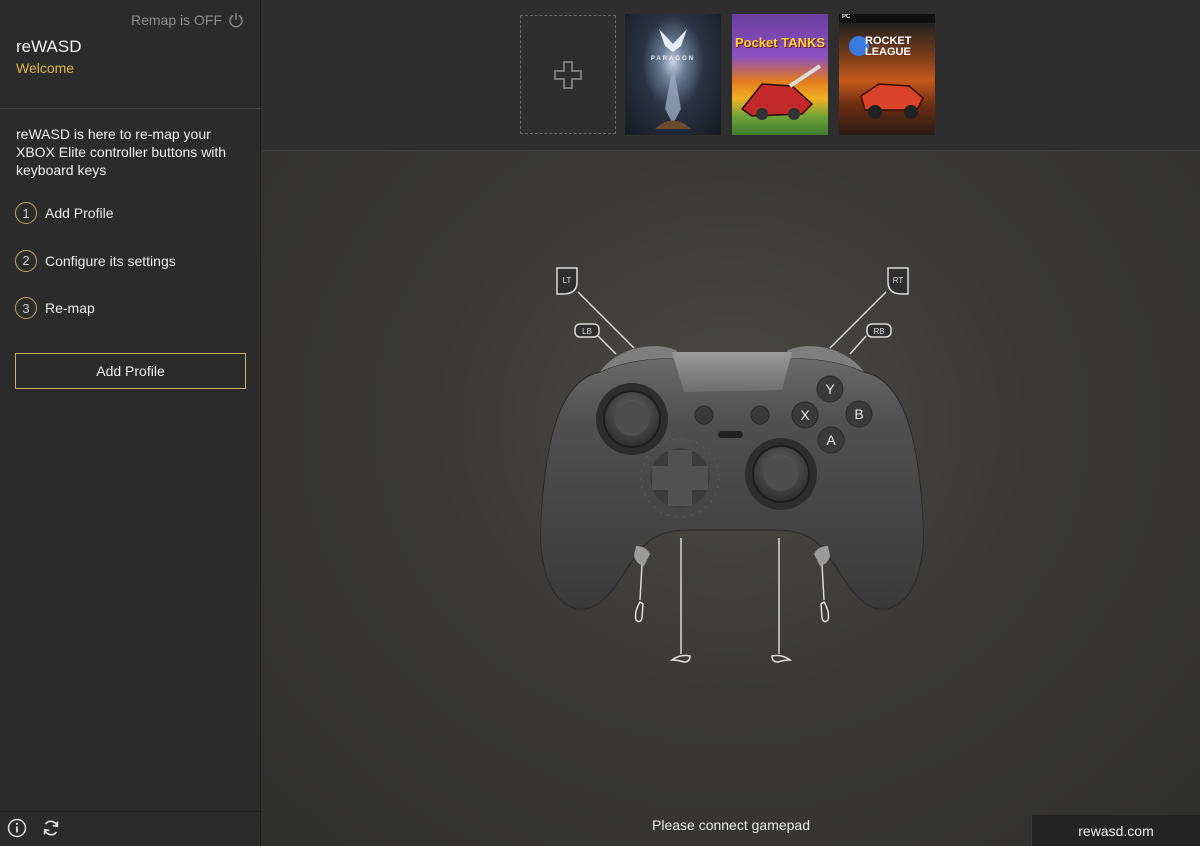  Describe the element at coordinates (567, 280) in the screenshot. I see `lt-label: LT` at that location.